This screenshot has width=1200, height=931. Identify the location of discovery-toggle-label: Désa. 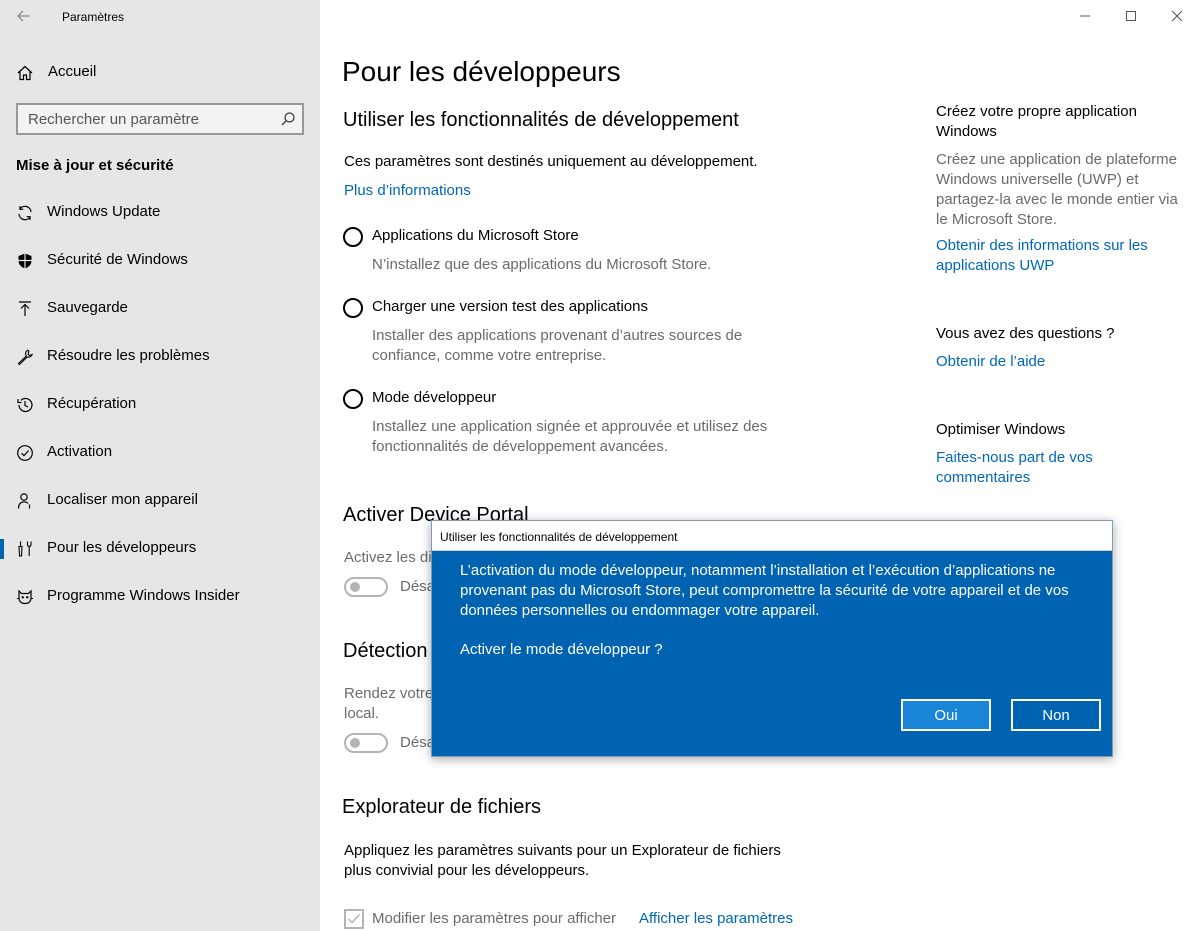
(418, 742).